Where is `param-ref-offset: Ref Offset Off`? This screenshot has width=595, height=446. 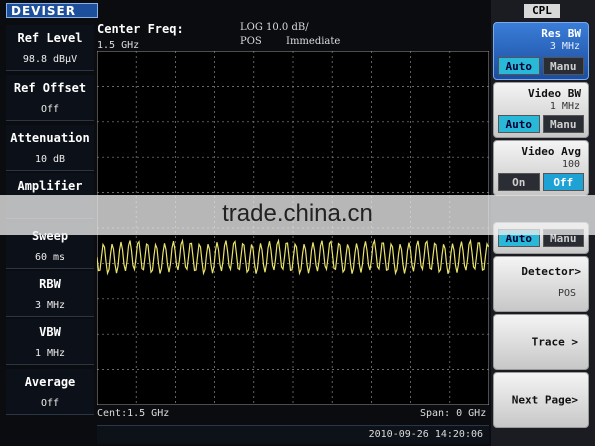 param-ref-offset: Ref Offset Off is located at coordinates (50, 98).